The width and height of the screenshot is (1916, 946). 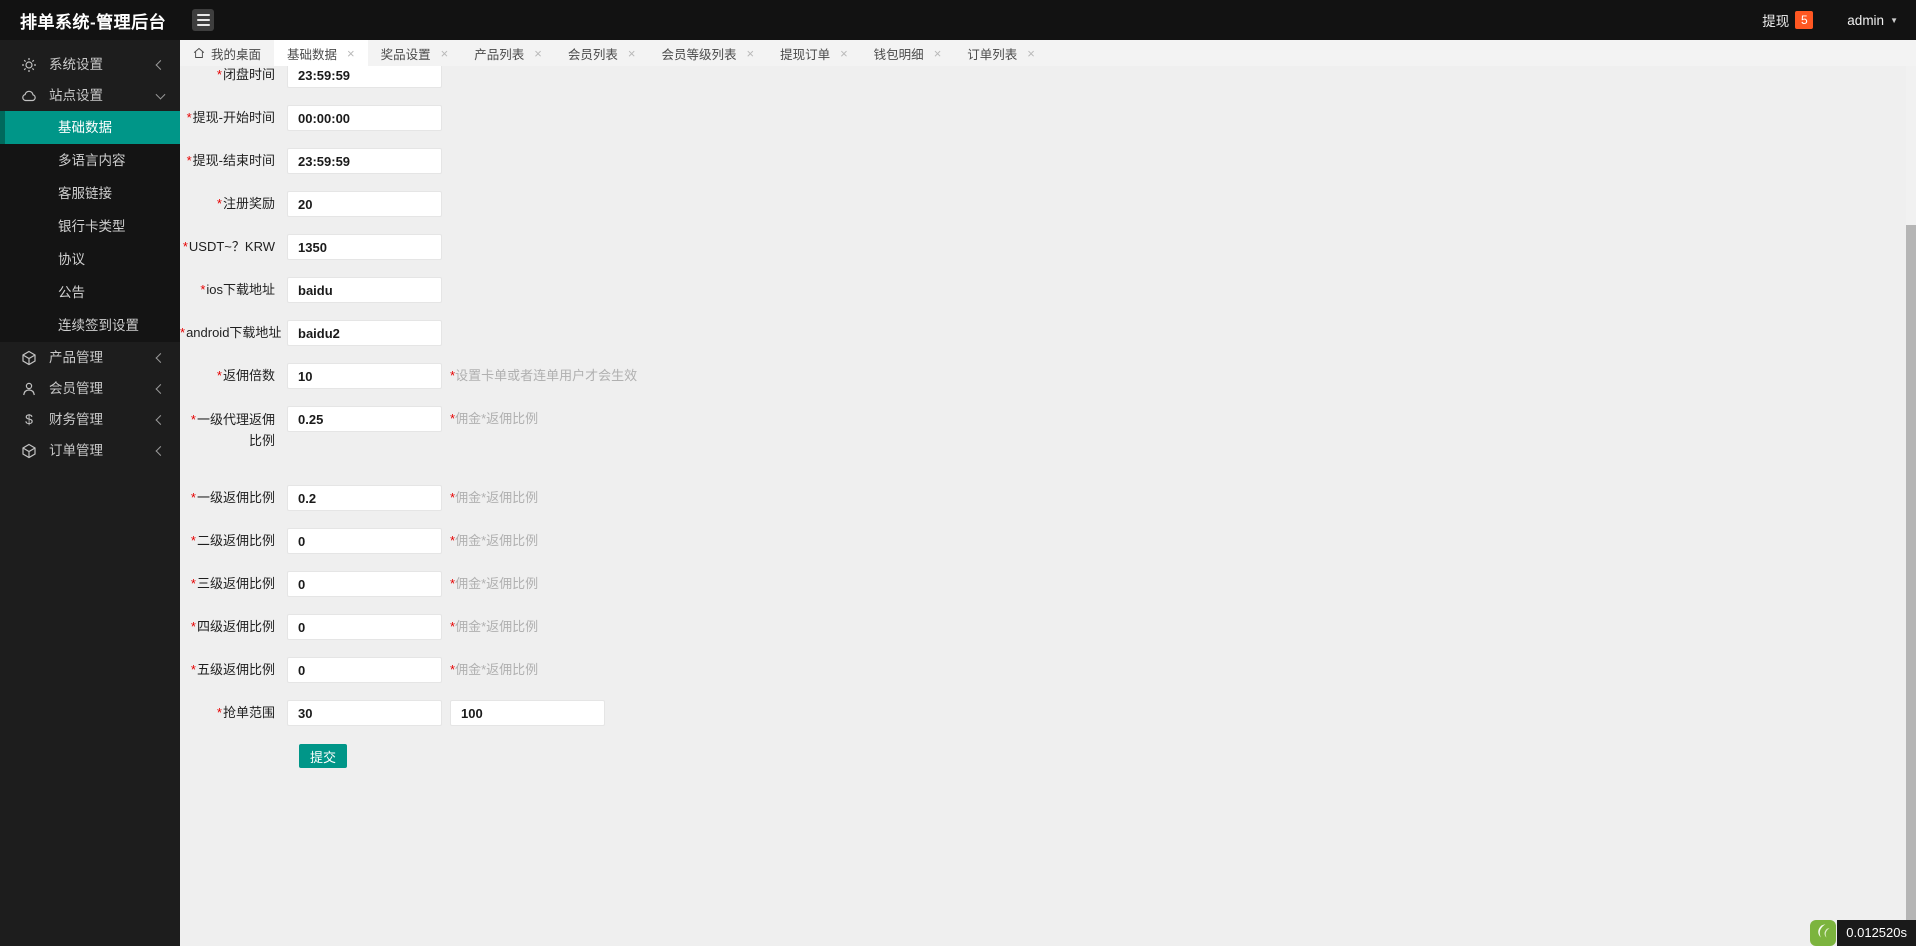 I want to click on l5-rebate-input, so click(x=364, y=670).